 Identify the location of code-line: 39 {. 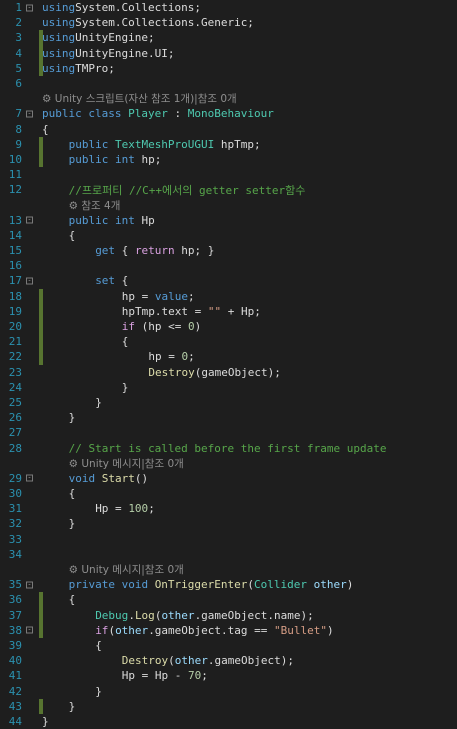
(228, 645).